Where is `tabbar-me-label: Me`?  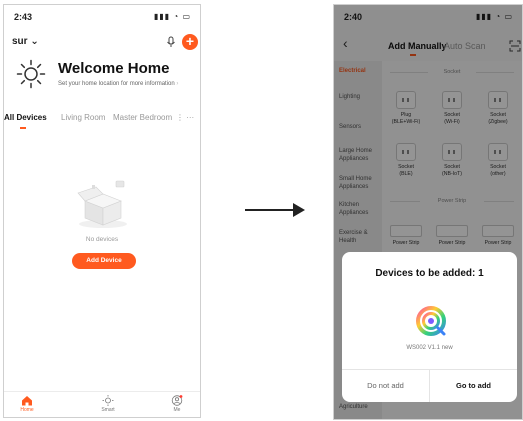
tabbar-me-label: Me is located at coordinates (177, 410).